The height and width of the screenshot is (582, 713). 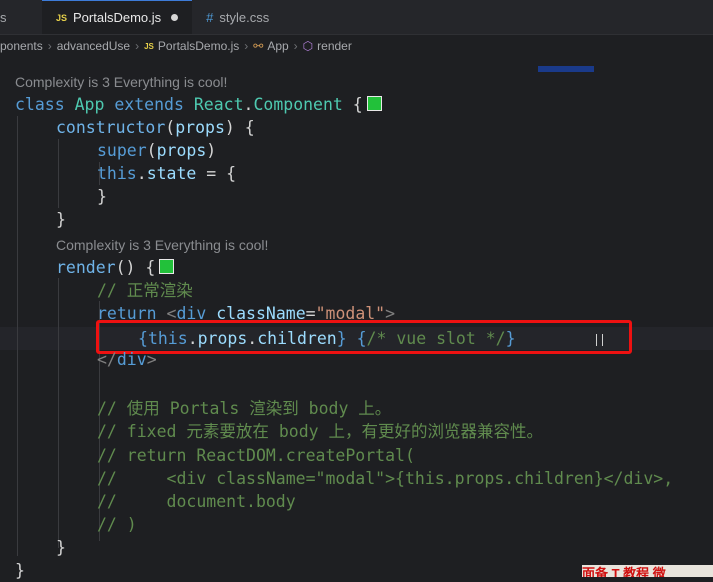 I want to click on tab-style-css: # style.css, so click(x=237, y=17).